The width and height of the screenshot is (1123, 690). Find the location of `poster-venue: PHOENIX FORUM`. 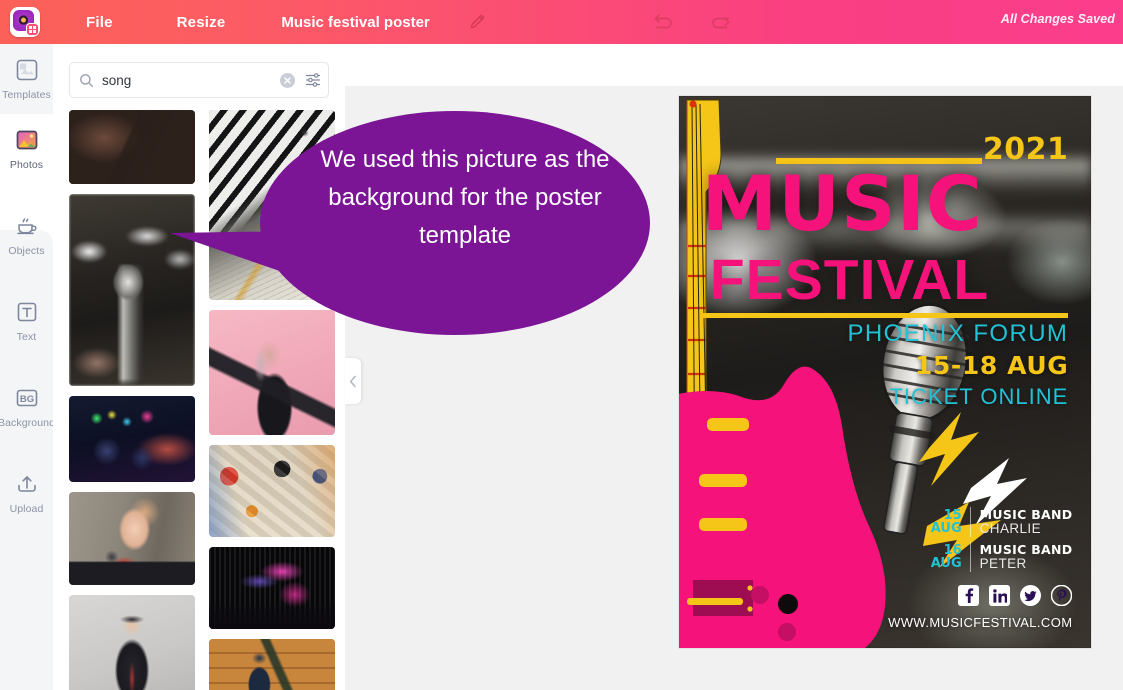

poster-venue: PHOENIX FORUM is located at coordinates (958, 333).